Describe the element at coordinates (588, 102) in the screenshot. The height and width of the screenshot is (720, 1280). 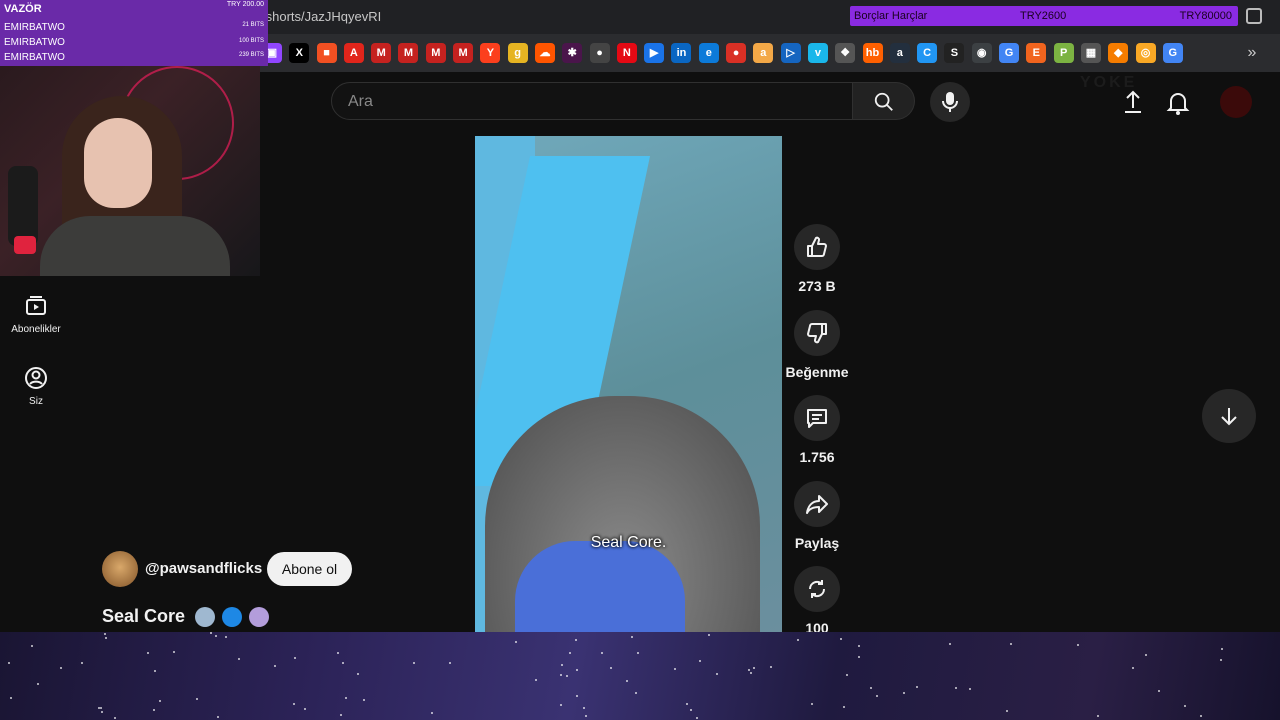
I see `search-input` at that location.